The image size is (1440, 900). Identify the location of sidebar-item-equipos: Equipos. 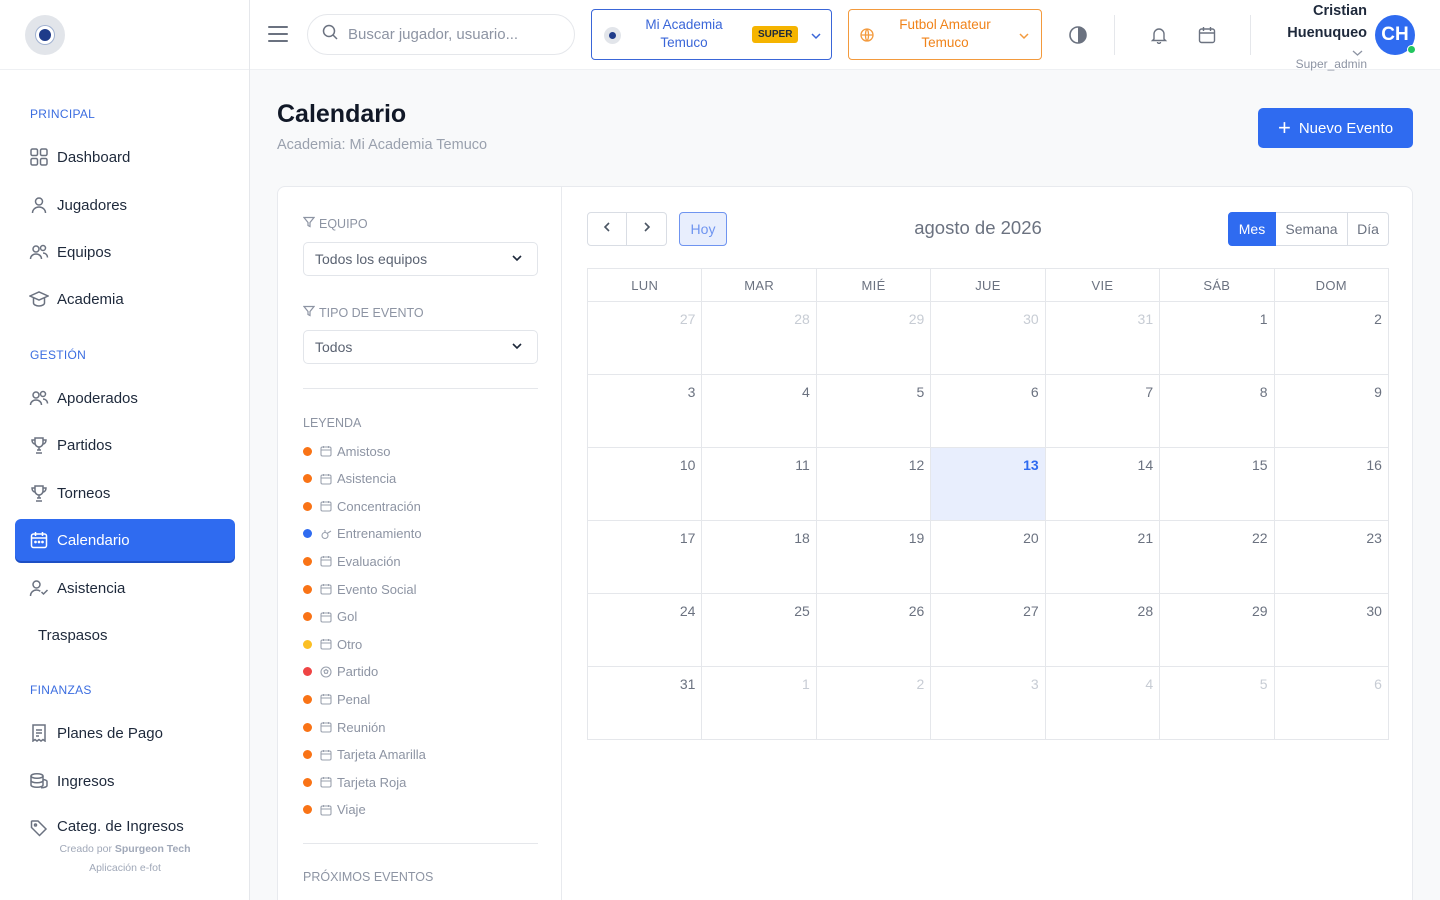
(125, 252).